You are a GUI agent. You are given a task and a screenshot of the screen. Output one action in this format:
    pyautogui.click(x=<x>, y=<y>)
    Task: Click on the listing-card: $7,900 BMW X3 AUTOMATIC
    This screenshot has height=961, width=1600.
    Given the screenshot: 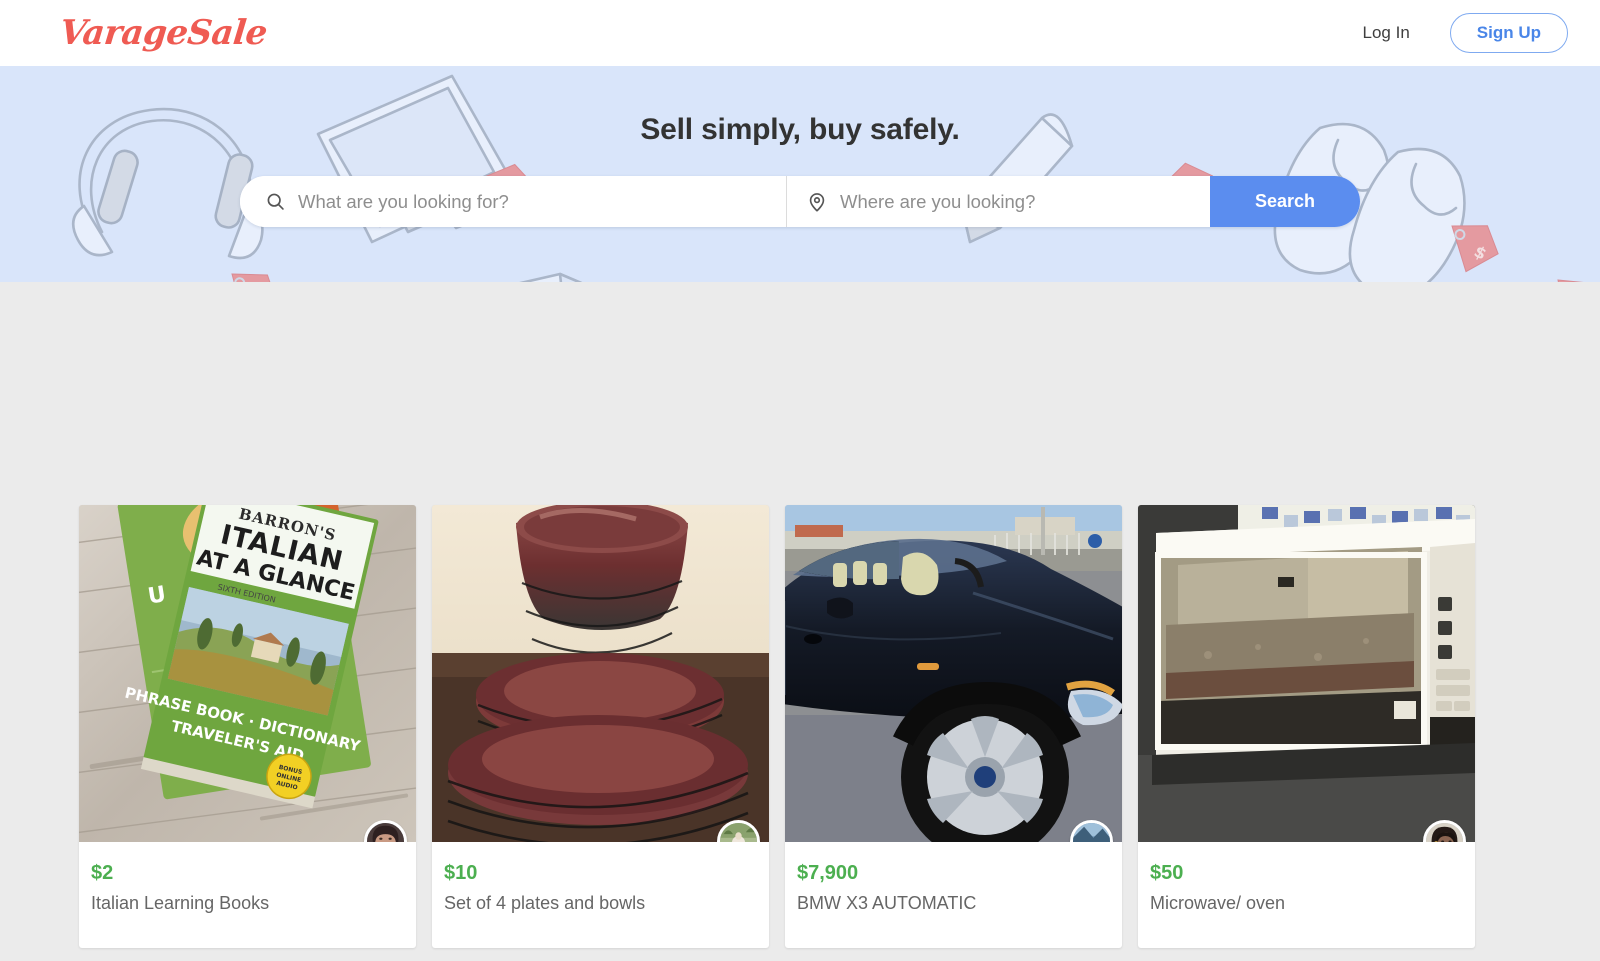 What is the action you would take?
    pyautogui.click(x=953, y=726)
    